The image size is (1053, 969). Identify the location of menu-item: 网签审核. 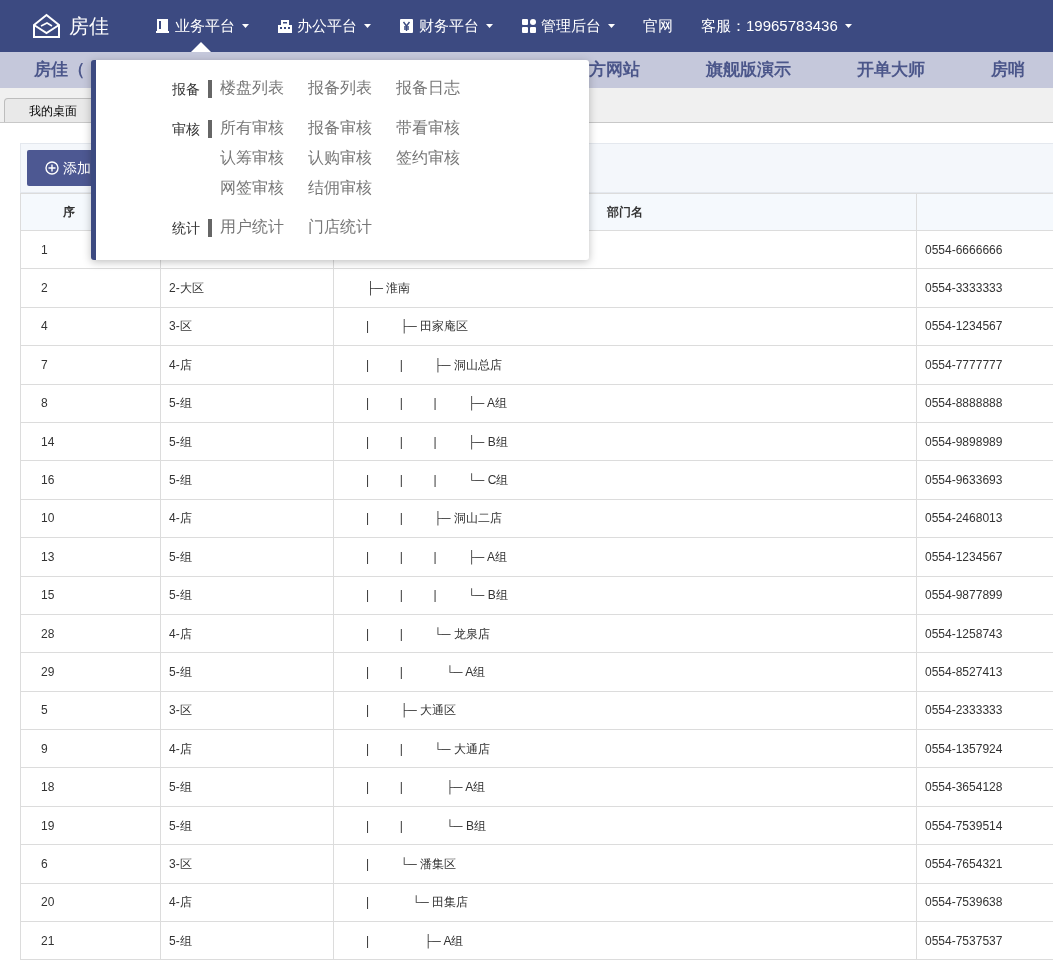
(264, 187).